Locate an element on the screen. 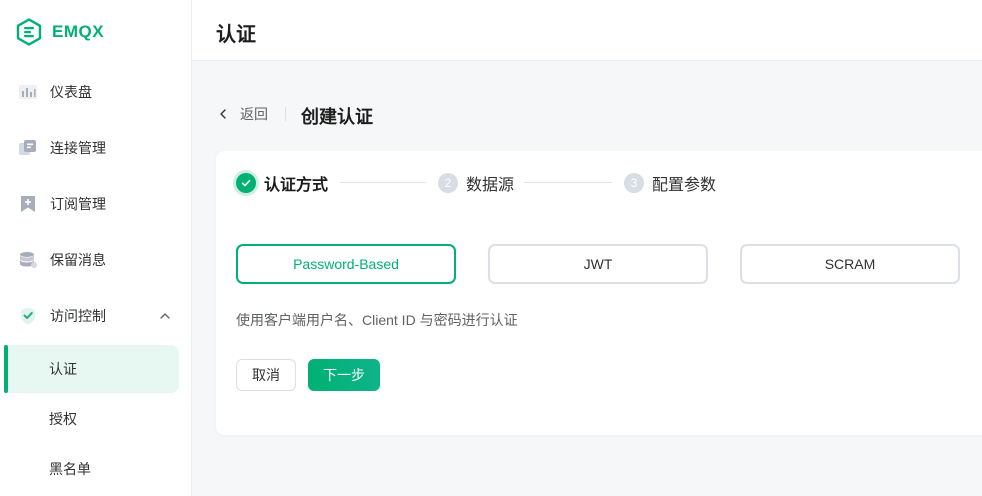 This screenshot has height=496, width=982. sidebar-item-label: 访问控制 is located at coordinates (78, 316).